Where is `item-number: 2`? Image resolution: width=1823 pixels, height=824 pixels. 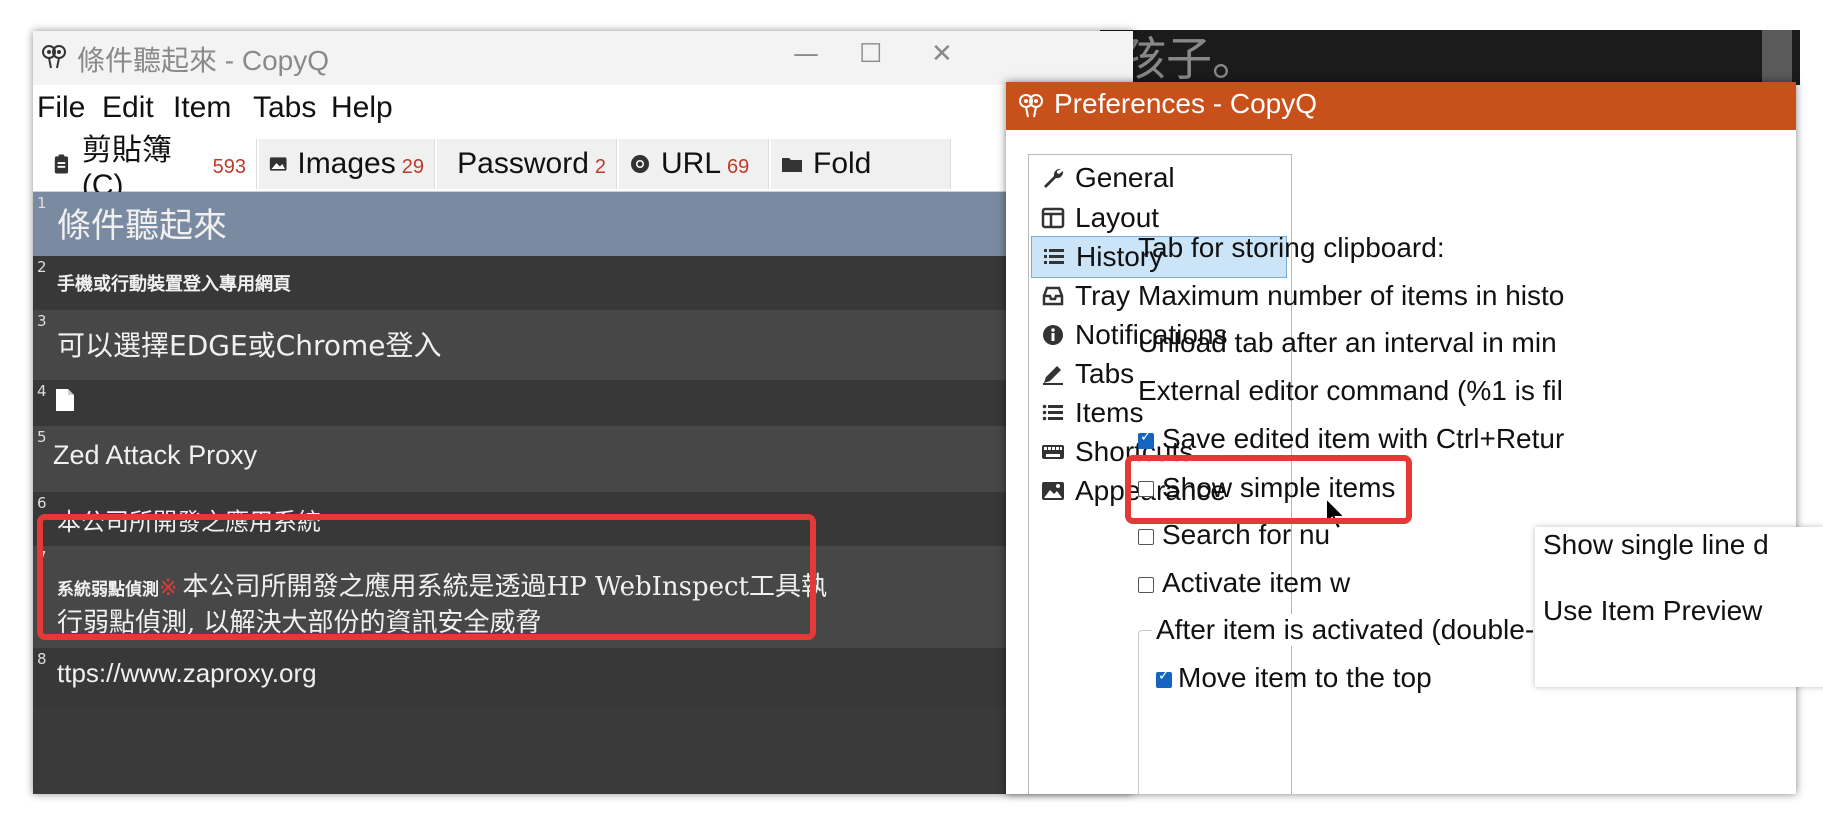 item-number: 2 is located at coordinates (42, 267).